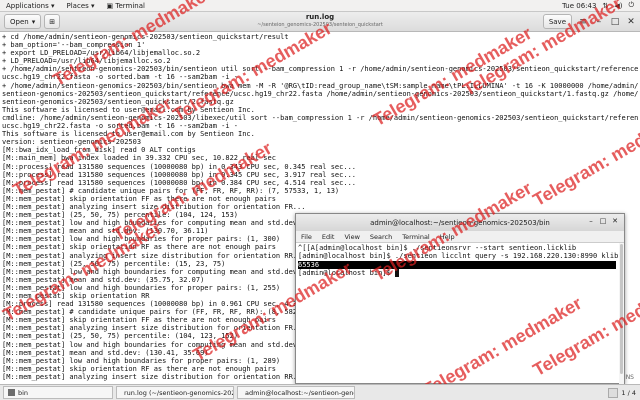 Image resolution: width=640 pixels, height=400 pixels. I want to click on menu-search: Search, so click(381, 237).